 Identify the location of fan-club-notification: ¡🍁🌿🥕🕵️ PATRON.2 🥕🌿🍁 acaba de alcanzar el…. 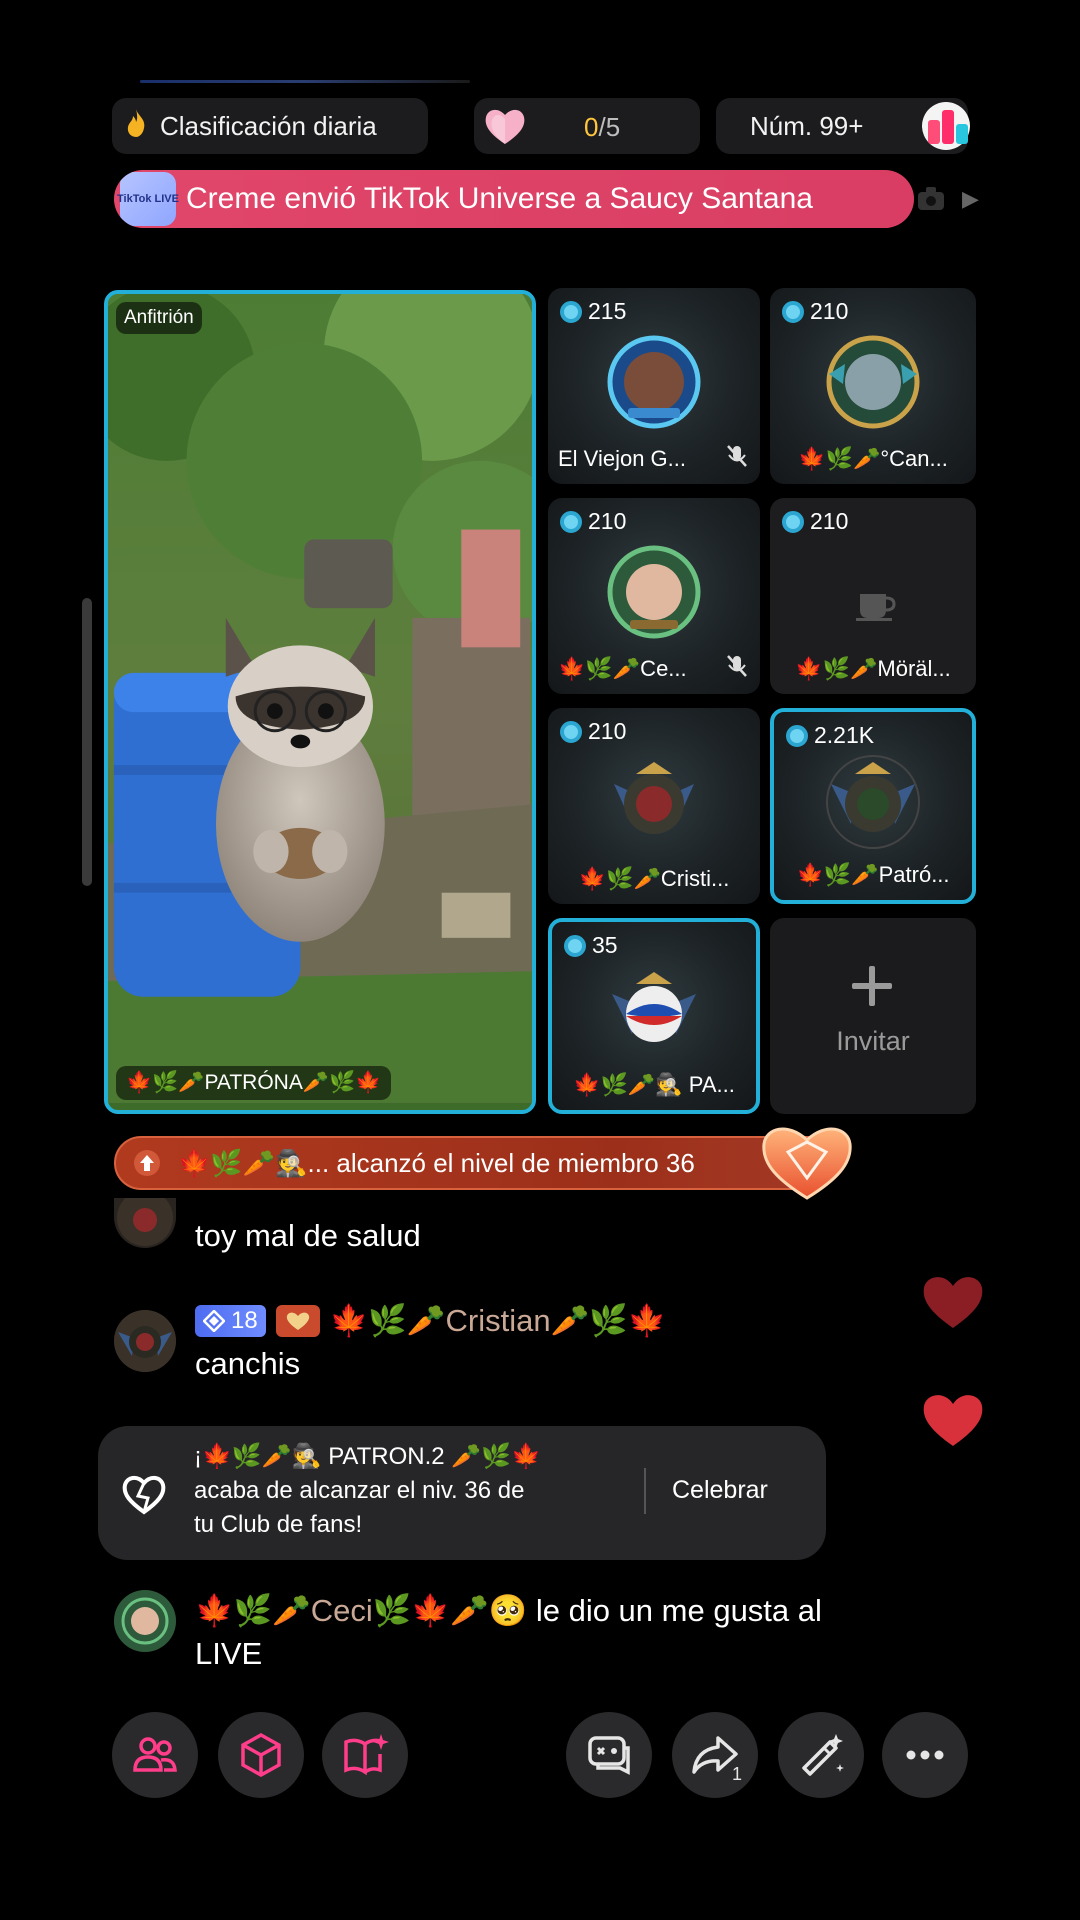
(462, 1493).